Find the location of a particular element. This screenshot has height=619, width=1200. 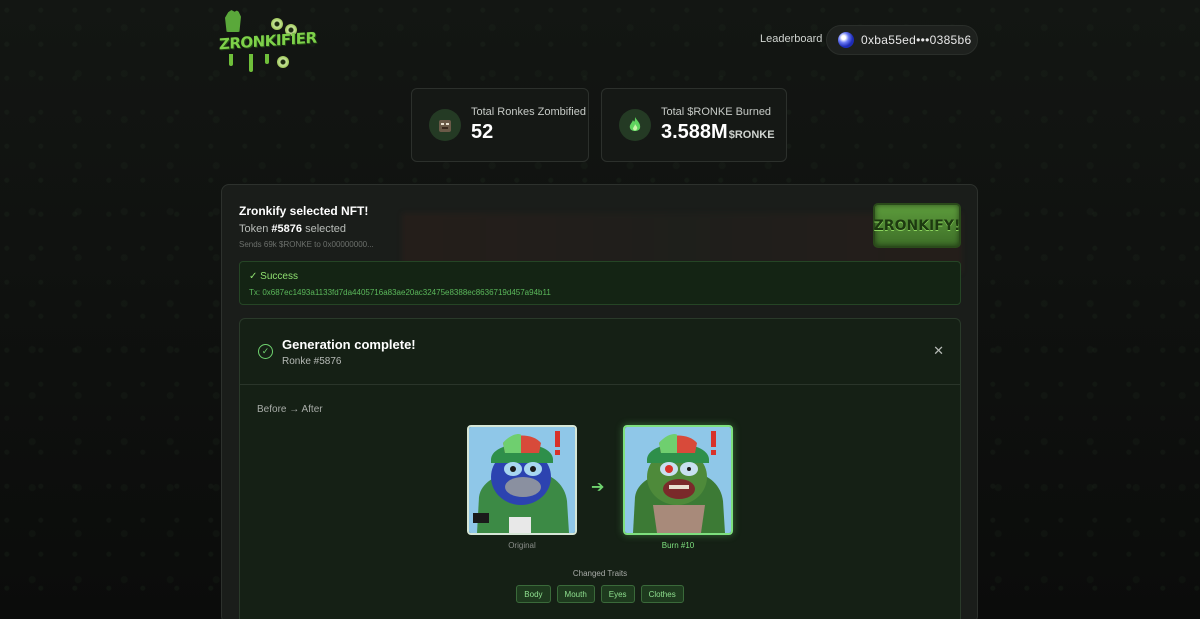

original-caption: Original is located at coordinates (522, 545).